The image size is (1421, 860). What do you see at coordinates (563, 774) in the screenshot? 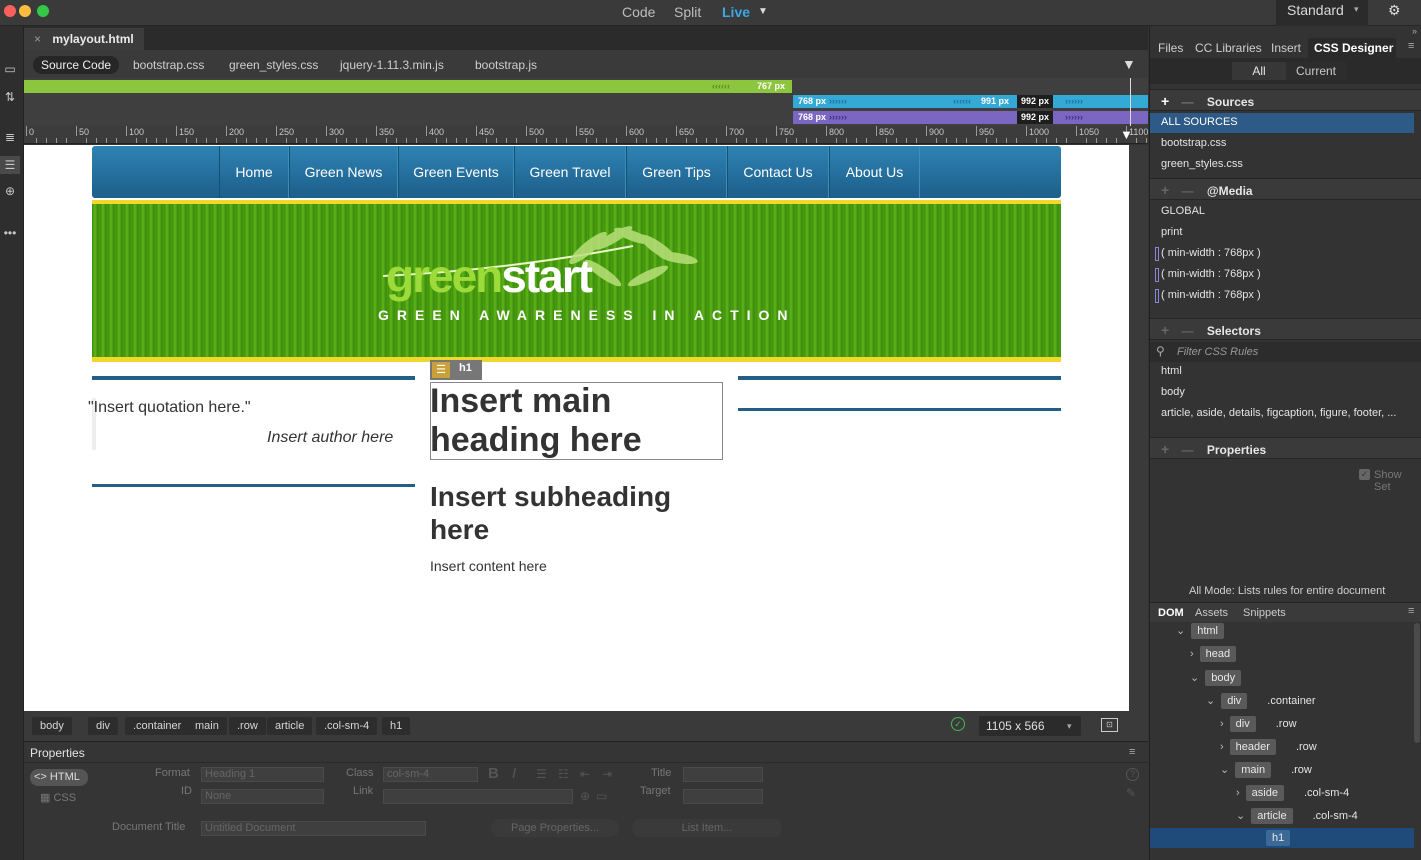
I see `ordered-list-icon: ☷` at bounding box center [563, 774].